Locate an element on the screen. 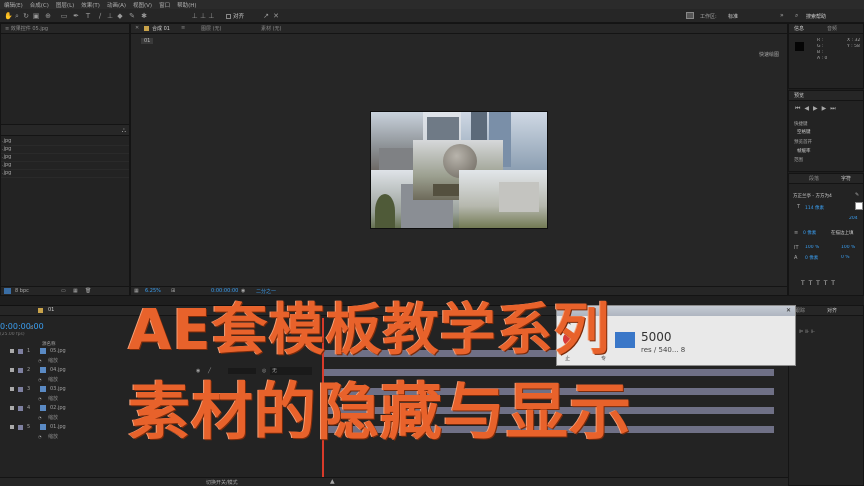  layer-name: 04.jpg is located at coordinates (58, 370).